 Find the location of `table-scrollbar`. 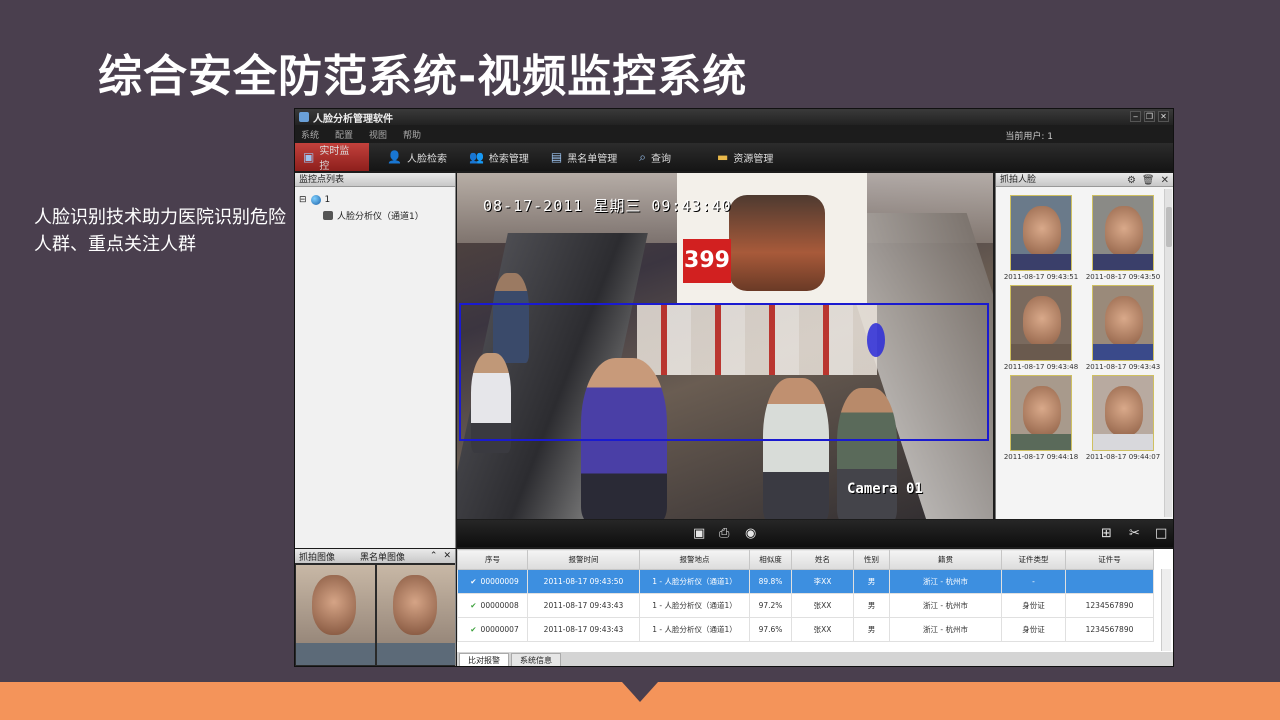

table-scrollbar is located at coordinates (1166, 610).